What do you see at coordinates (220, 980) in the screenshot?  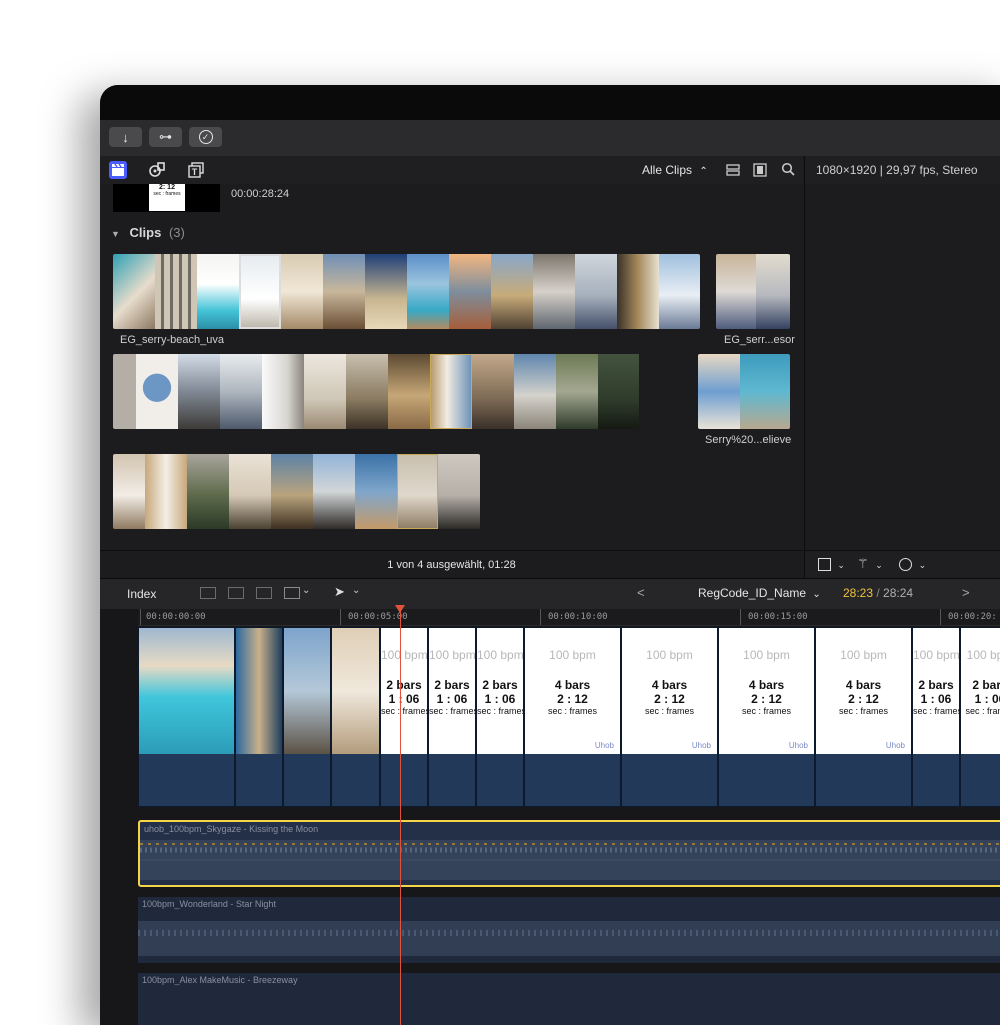 I see `audio-clip-label: 100bpm_Alex MakeMusic - Breezeway` at bounding box center [220, 980].